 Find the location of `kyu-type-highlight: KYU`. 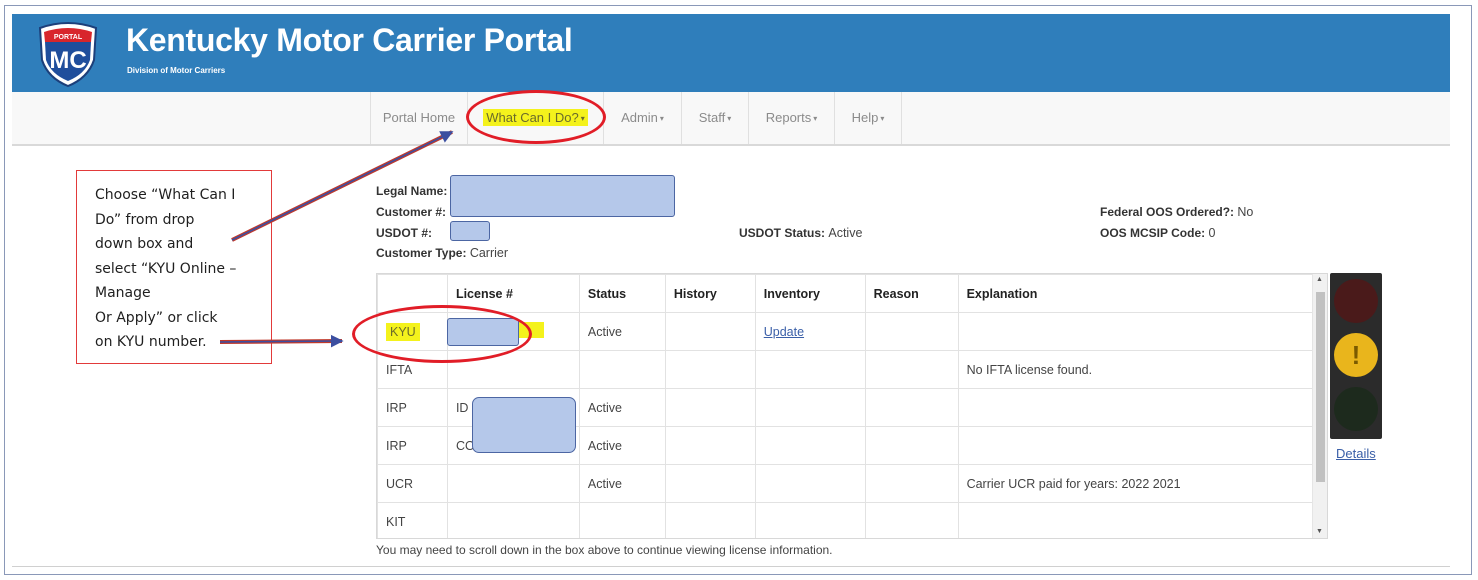

kyu-type-highlight: KYU is located at coordinates (403, 331).